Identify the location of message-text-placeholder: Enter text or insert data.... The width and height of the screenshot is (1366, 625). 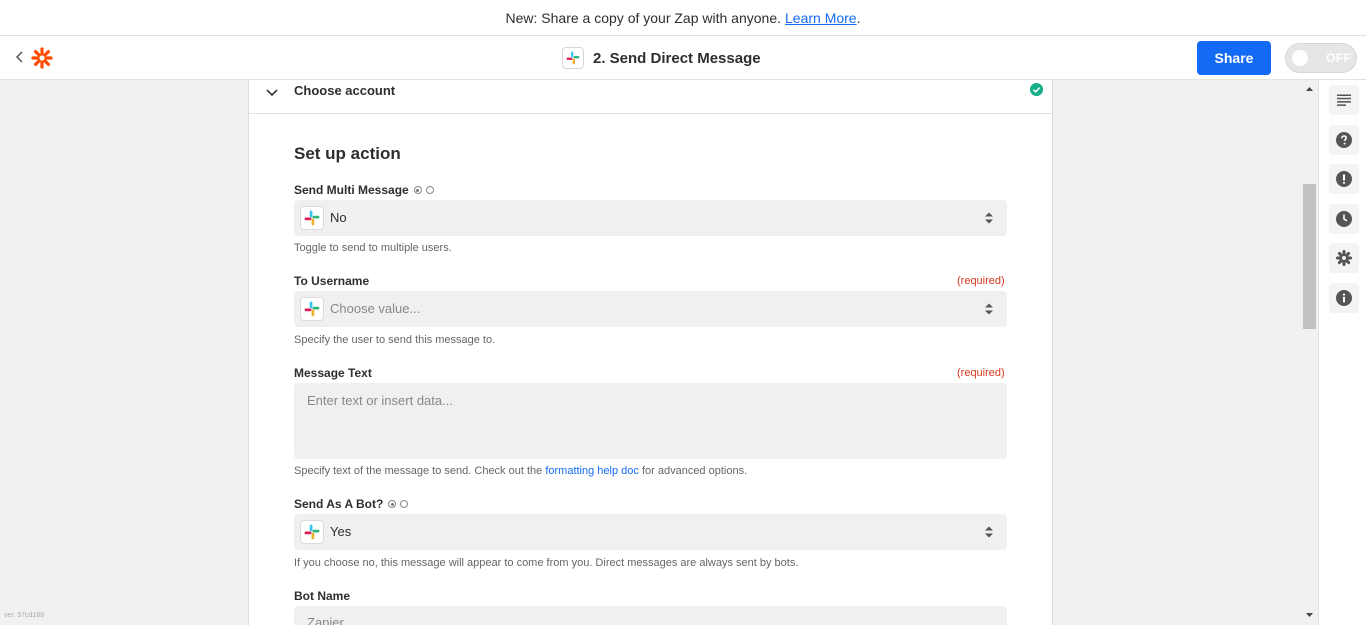
(380, 400).